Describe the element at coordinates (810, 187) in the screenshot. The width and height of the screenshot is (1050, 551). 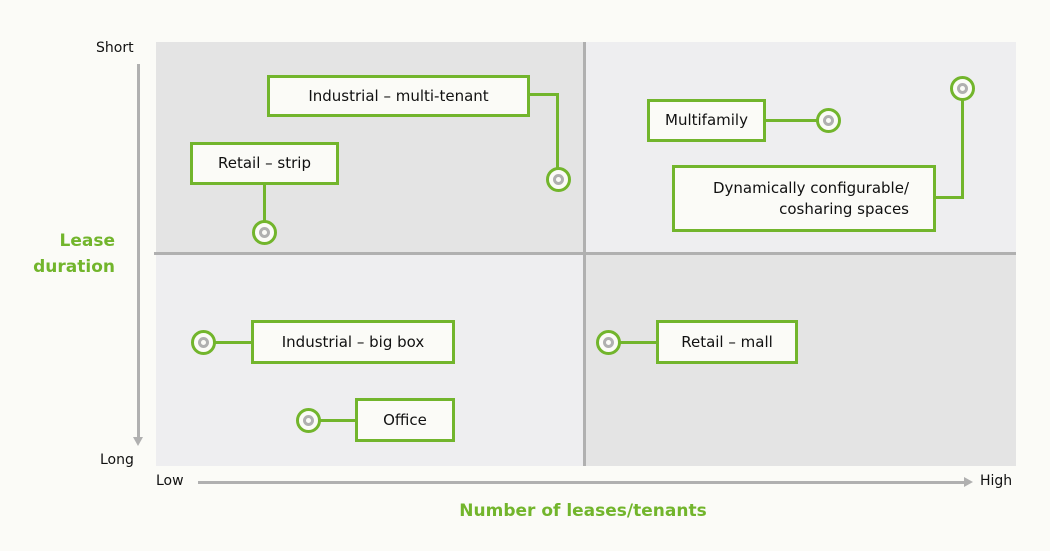
I see `item-label-line1: Dynamically configurable/` at that location.